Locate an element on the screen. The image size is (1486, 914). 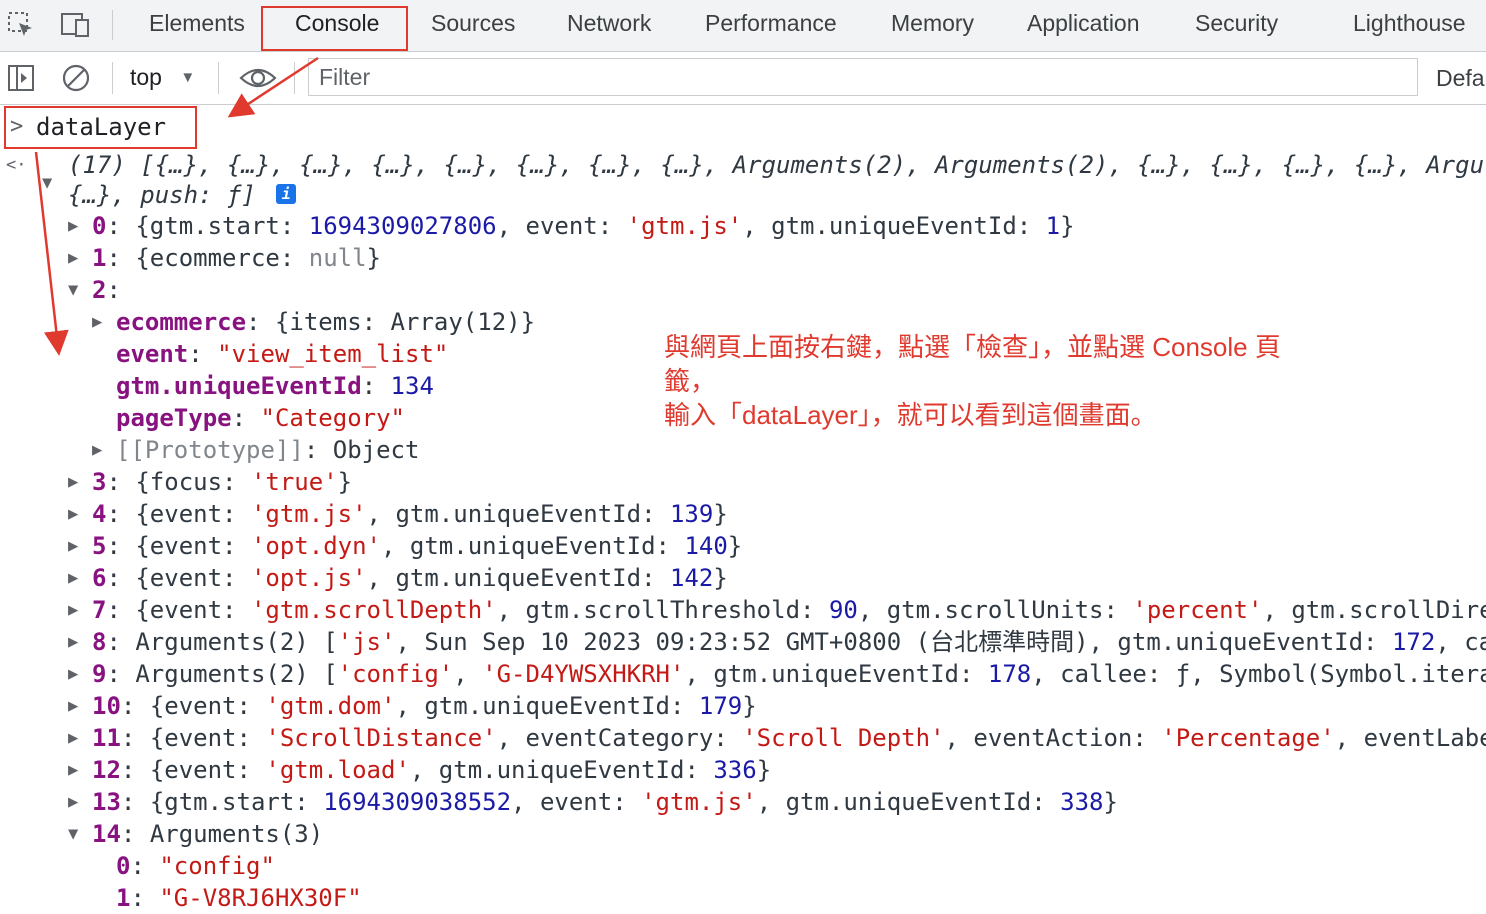
annotation-arrows is located at coordinates (176, 206).